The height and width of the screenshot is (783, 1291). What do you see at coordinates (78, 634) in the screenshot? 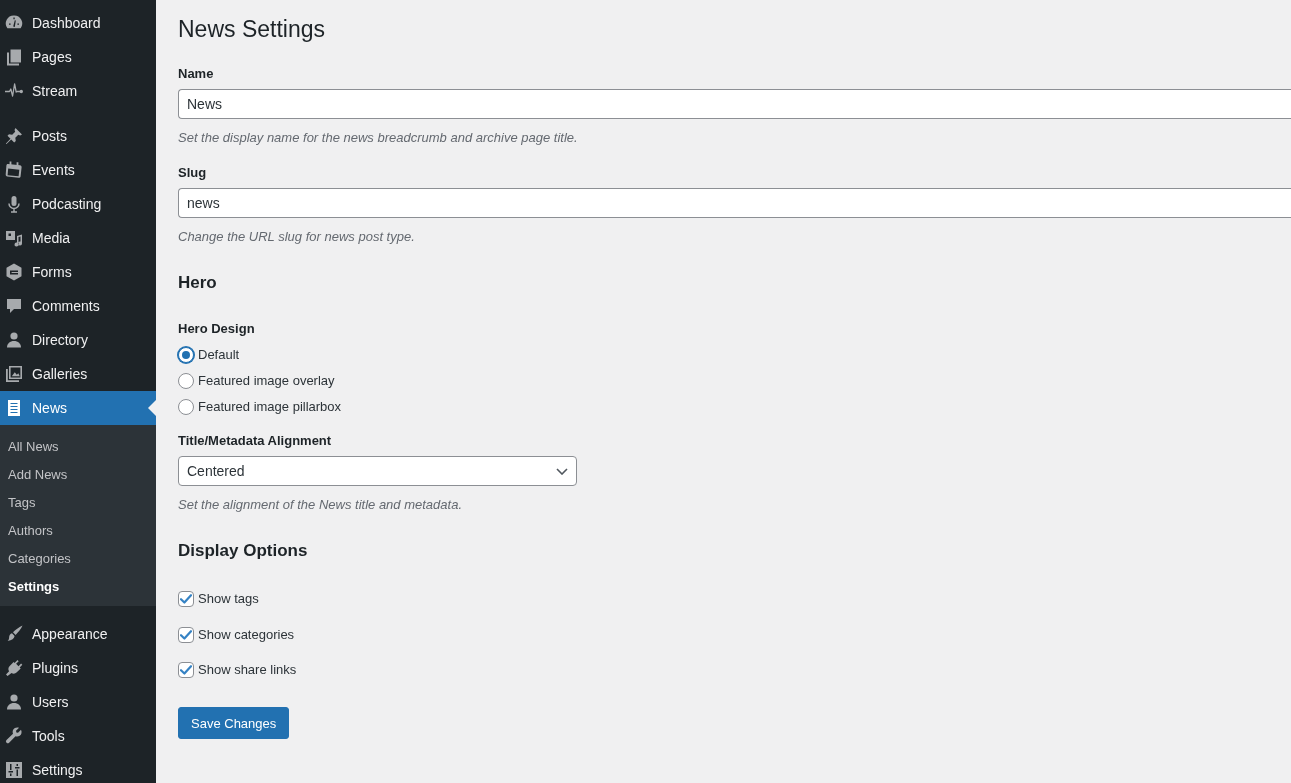
I see `sidebar-menu-item: Appearance` at bounding box center [78, 634].